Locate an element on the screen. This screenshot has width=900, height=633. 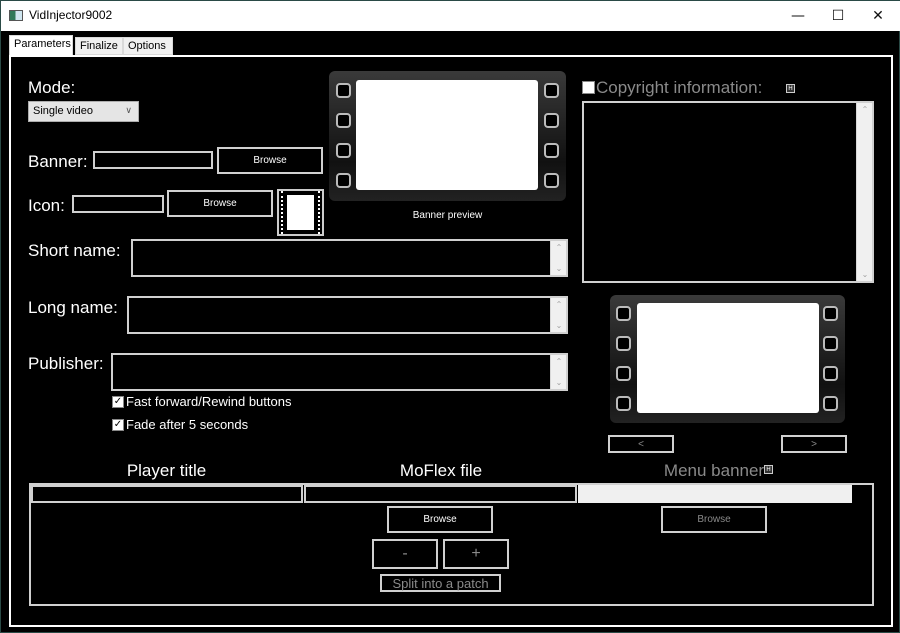
menu-banner-input is located at coordinates (715, 494).